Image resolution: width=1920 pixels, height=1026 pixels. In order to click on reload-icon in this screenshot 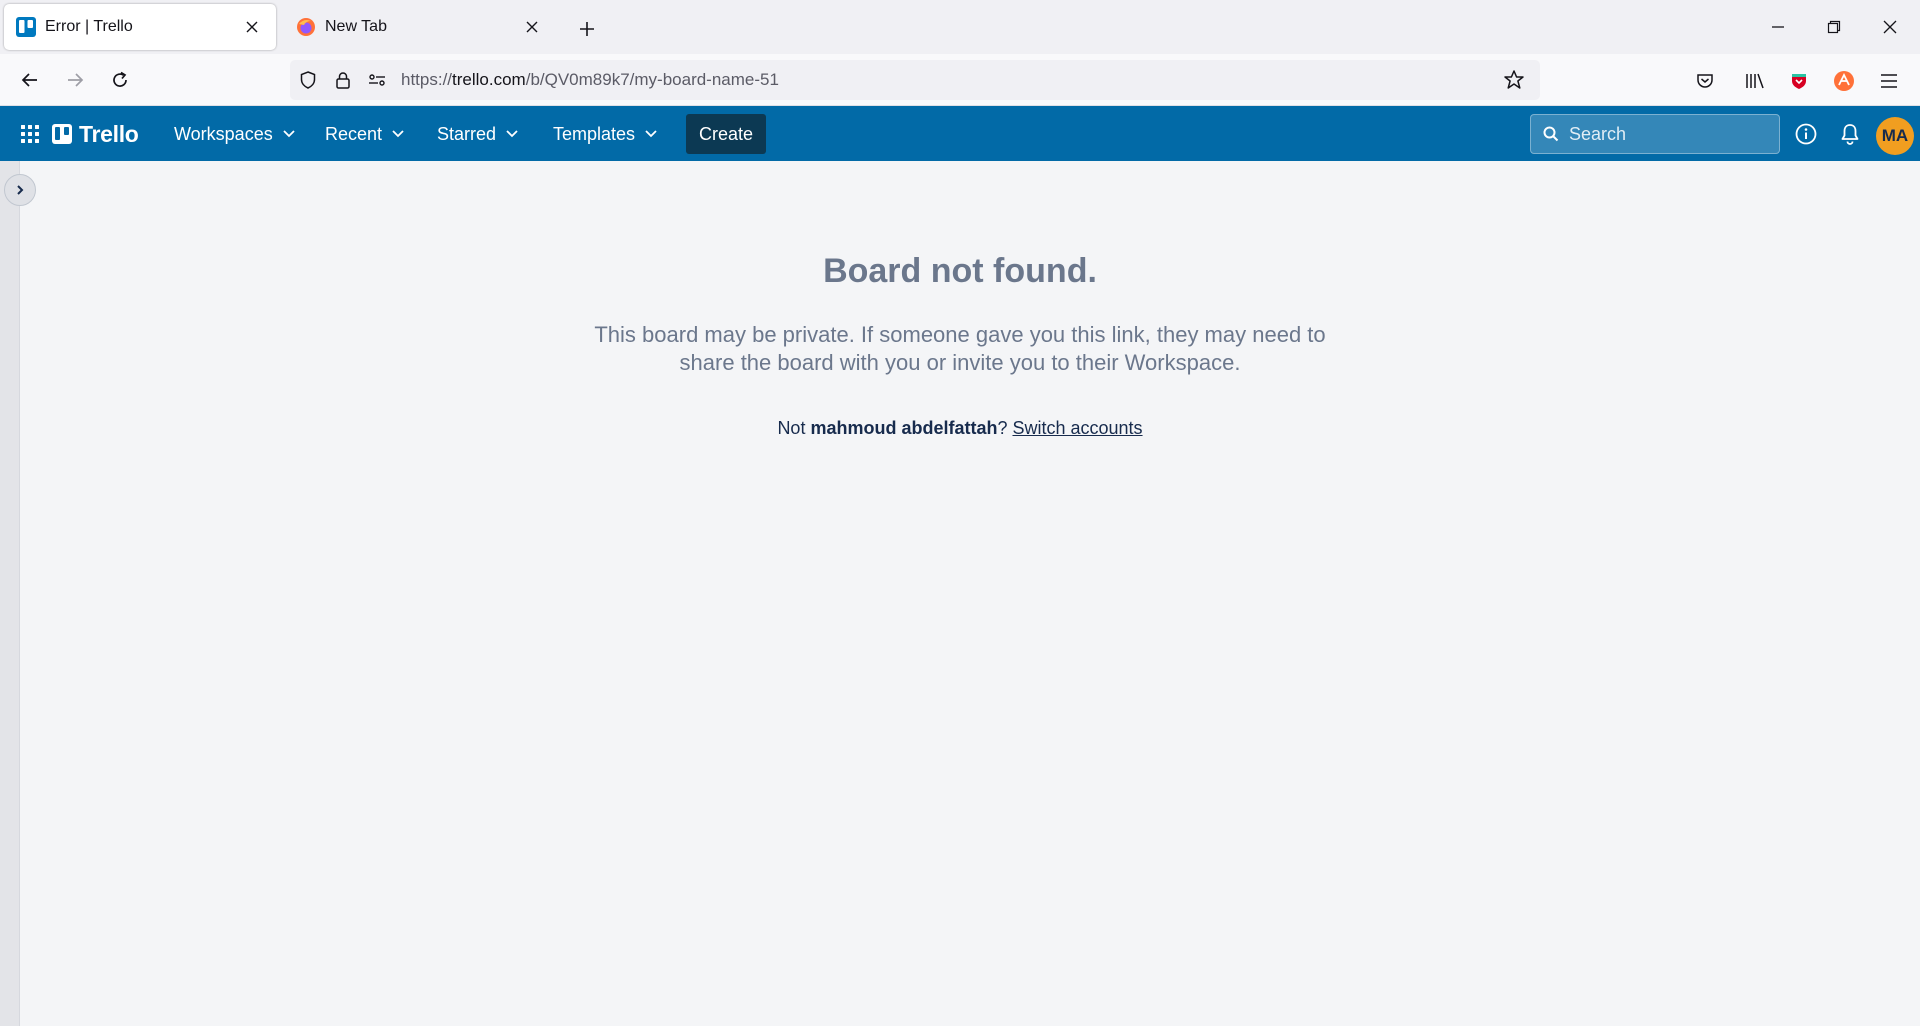, I will do `click(120, 80)`.